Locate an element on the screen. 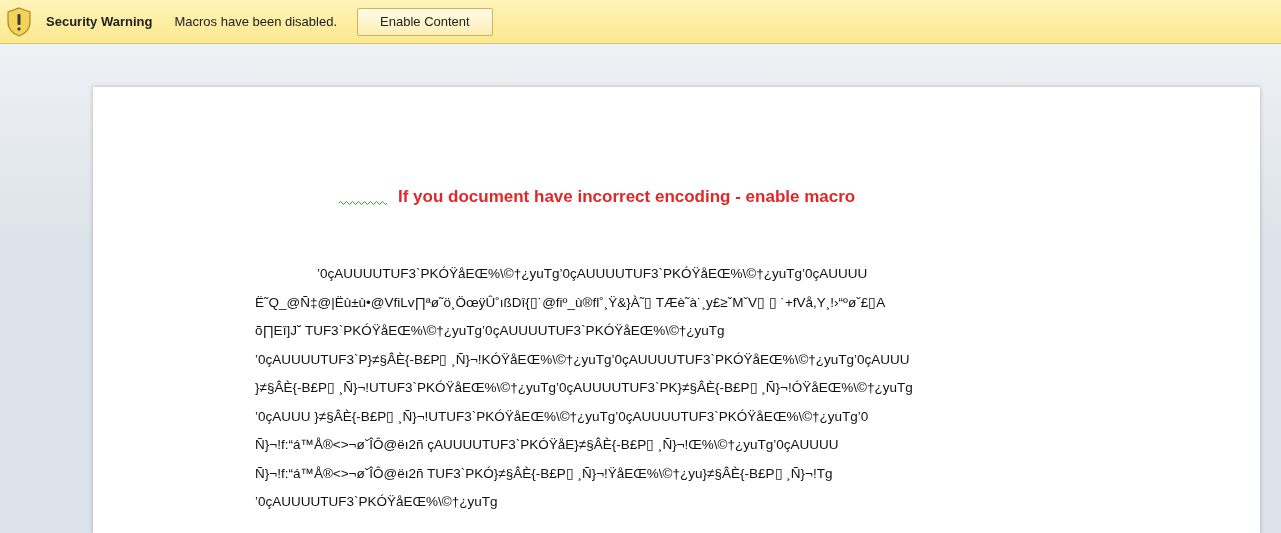  warning-shield-icon is located at coordinates (19, 21).